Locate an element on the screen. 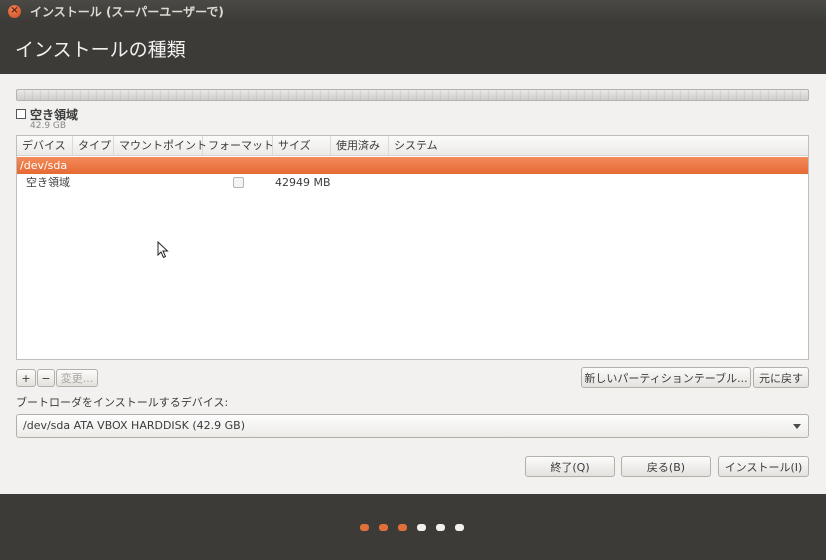 This screenshot has width=826, height=560. column-used: 使用済み is located at coordinates (360, 145).